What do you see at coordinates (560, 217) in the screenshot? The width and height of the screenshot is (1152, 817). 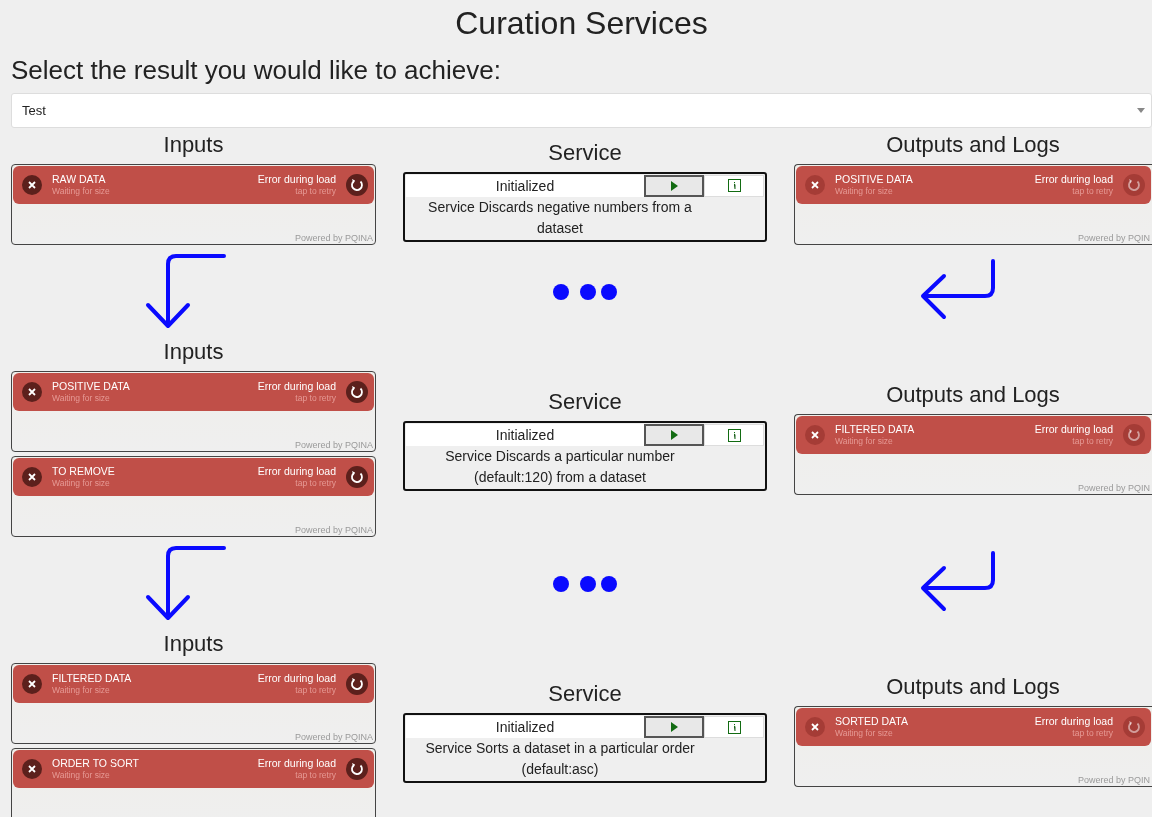 I see `service-description: Service Discards negative numbers from a dataset` at bounding box center [560, 217].